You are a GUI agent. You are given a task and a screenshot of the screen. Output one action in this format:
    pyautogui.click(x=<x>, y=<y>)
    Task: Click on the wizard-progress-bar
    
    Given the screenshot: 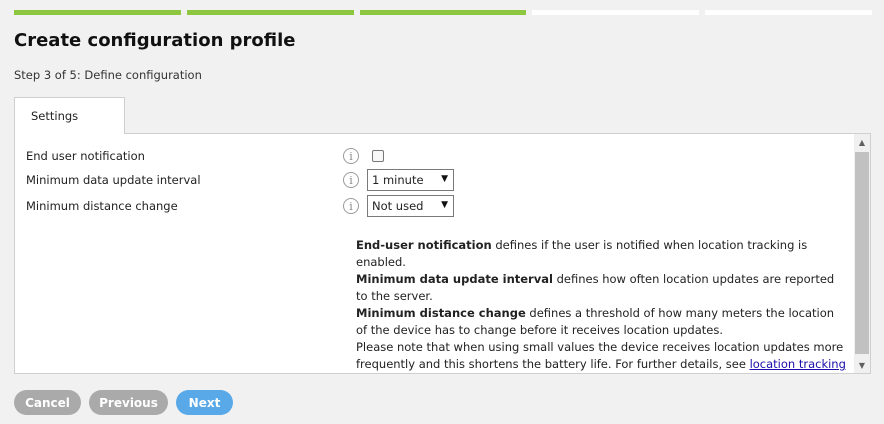 What is the action you would take?
    pyautogui.click(x=443, y=12)
    